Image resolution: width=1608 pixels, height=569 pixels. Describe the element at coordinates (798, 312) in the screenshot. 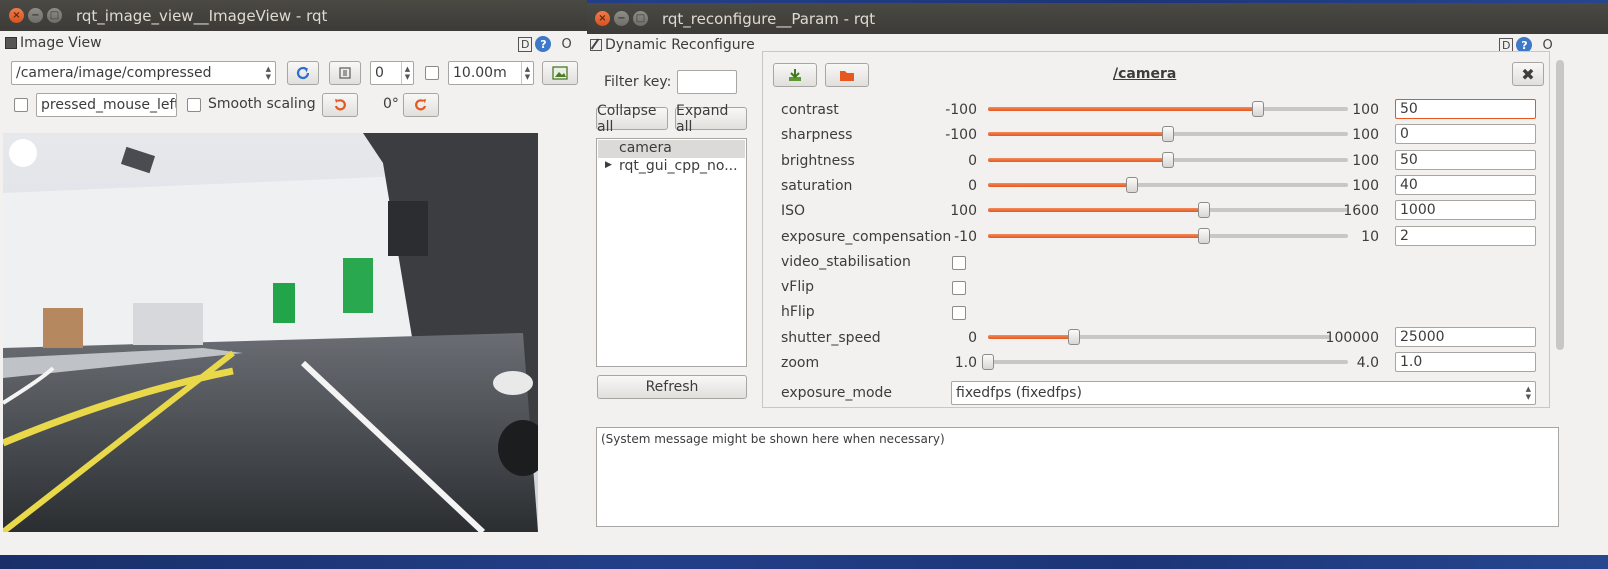

I see `param-name: hFlip` at that location.